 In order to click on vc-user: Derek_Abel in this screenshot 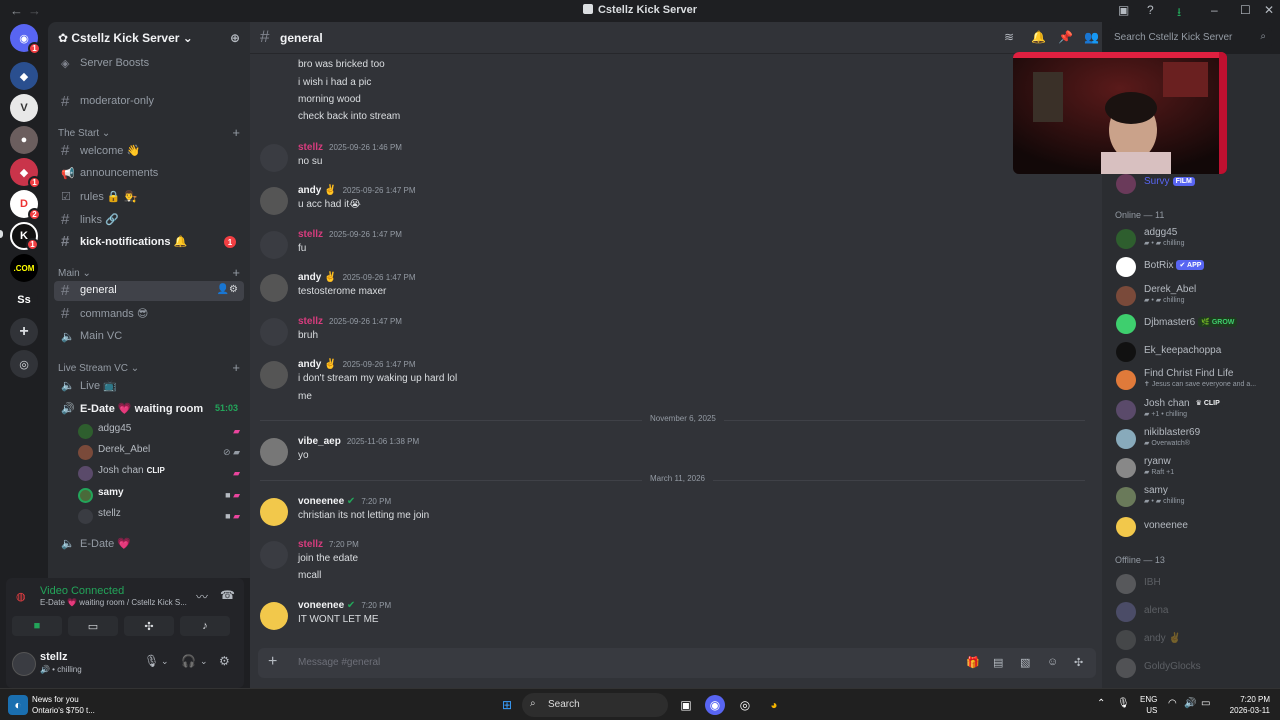, I will do `click(114, 453)`.